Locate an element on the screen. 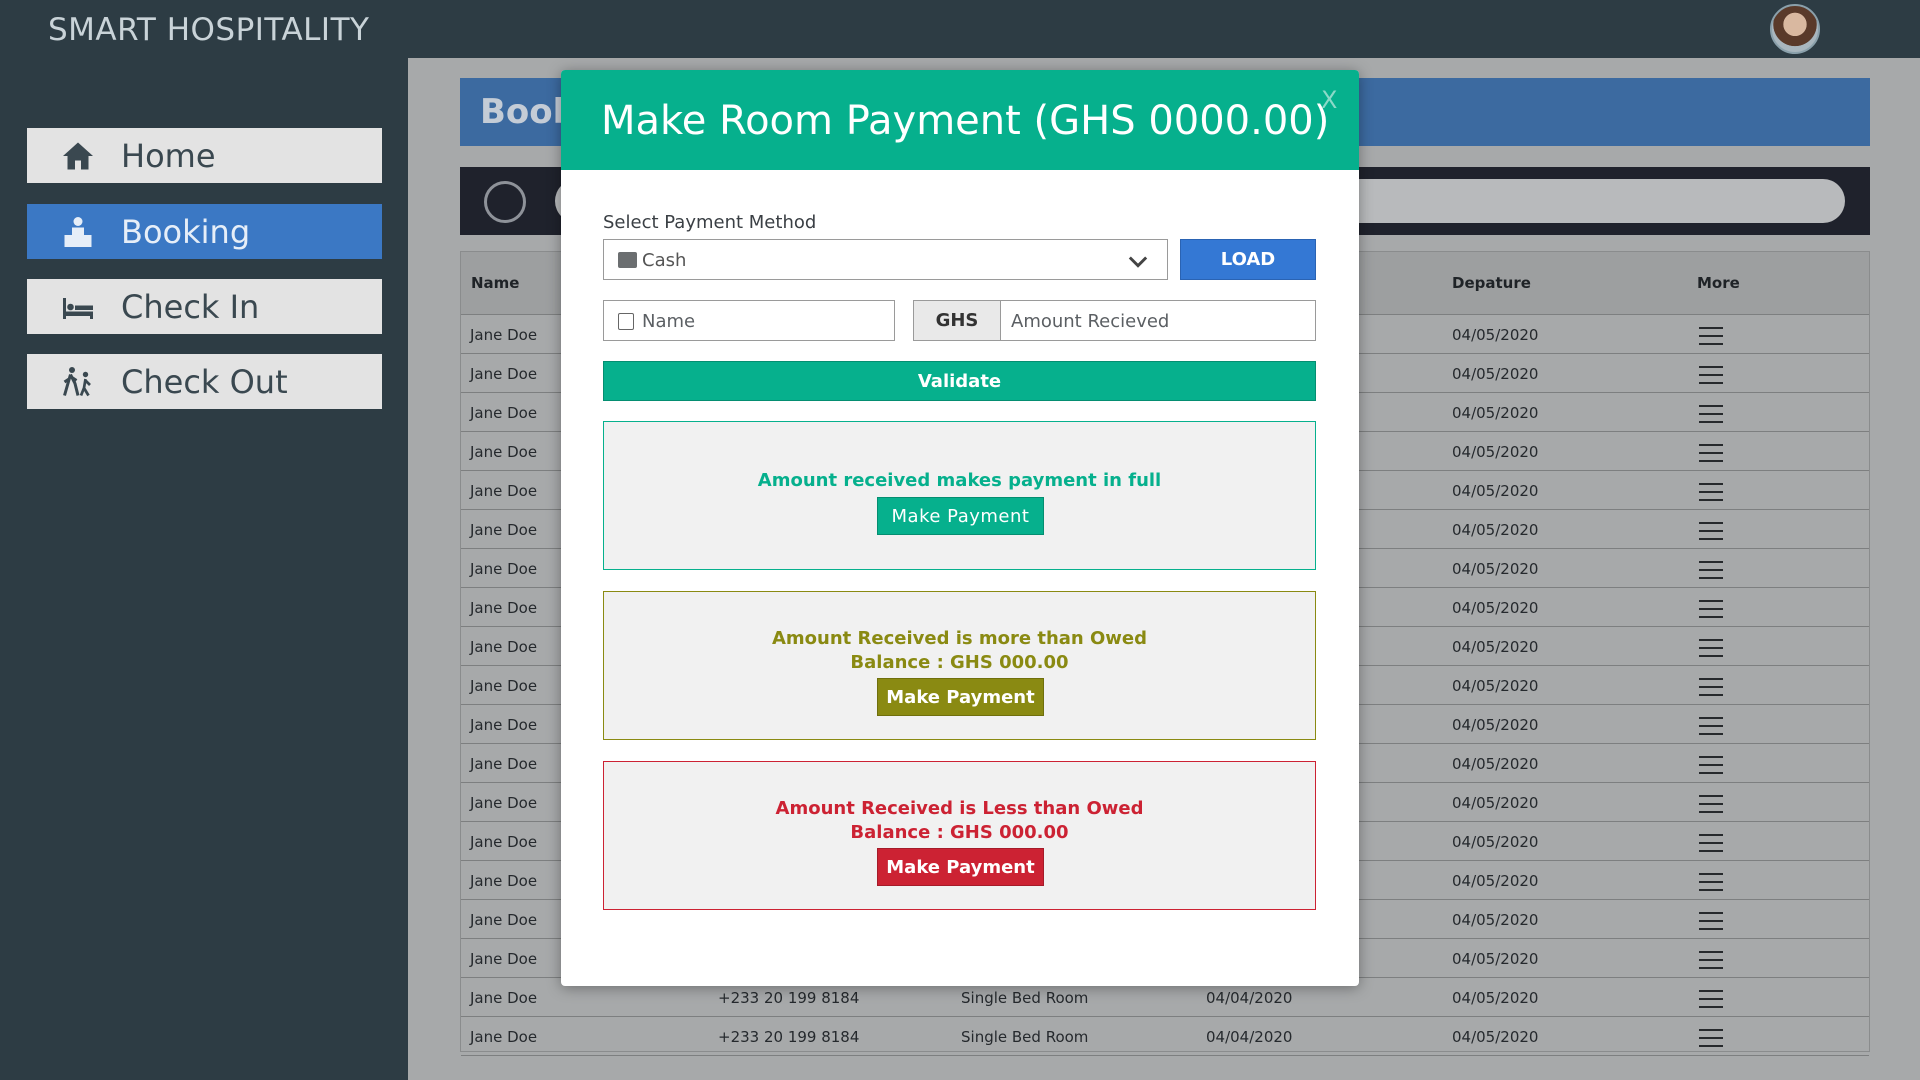 Image resolution: width=1920 pixels, height=1080 pixels. name-field is located at coordinates (749, 320).